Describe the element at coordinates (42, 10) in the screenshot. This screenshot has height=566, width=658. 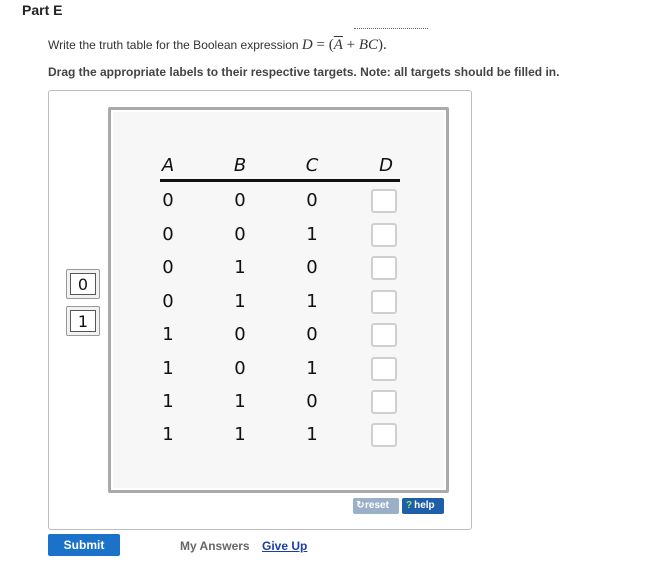
I see `part-title: Part E` at that location.